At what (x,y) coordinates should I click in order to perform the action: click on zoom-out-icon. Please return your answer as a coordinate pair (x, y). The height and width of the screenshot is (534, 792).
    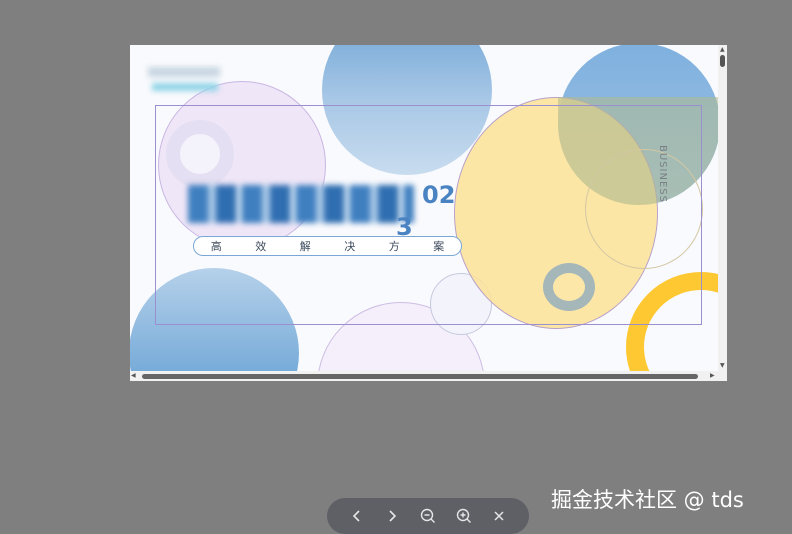
    Looking at the image, I should click on (428, 516).